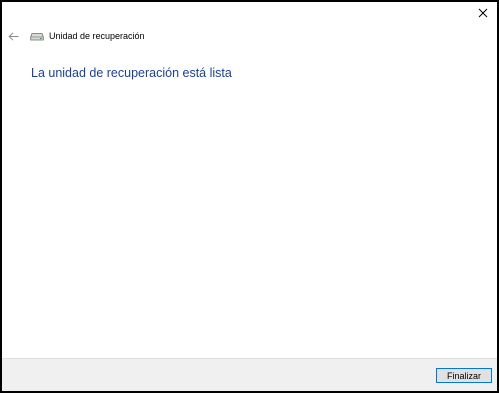 The image size is (499, 393). I want to click on drive-icon, so click(38, 36).